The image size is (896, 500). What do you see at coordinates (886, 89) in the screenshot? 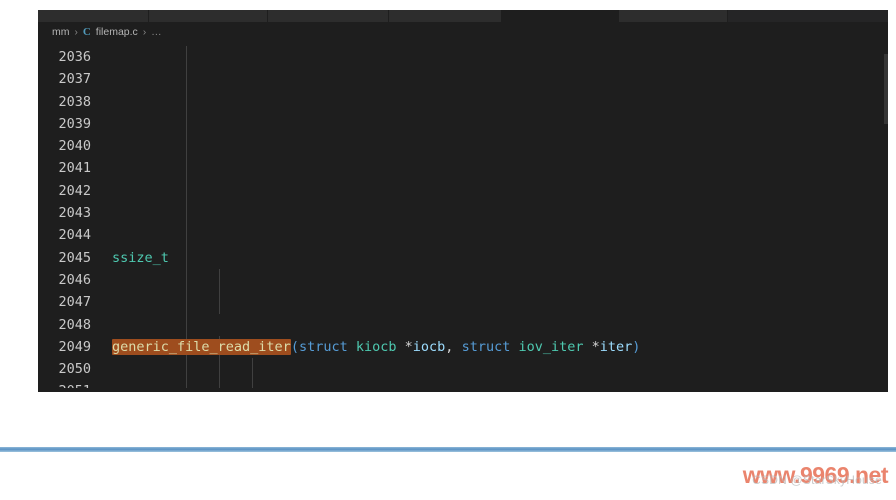
I see `editor-scrollbar` at bounding box center [886, 89].